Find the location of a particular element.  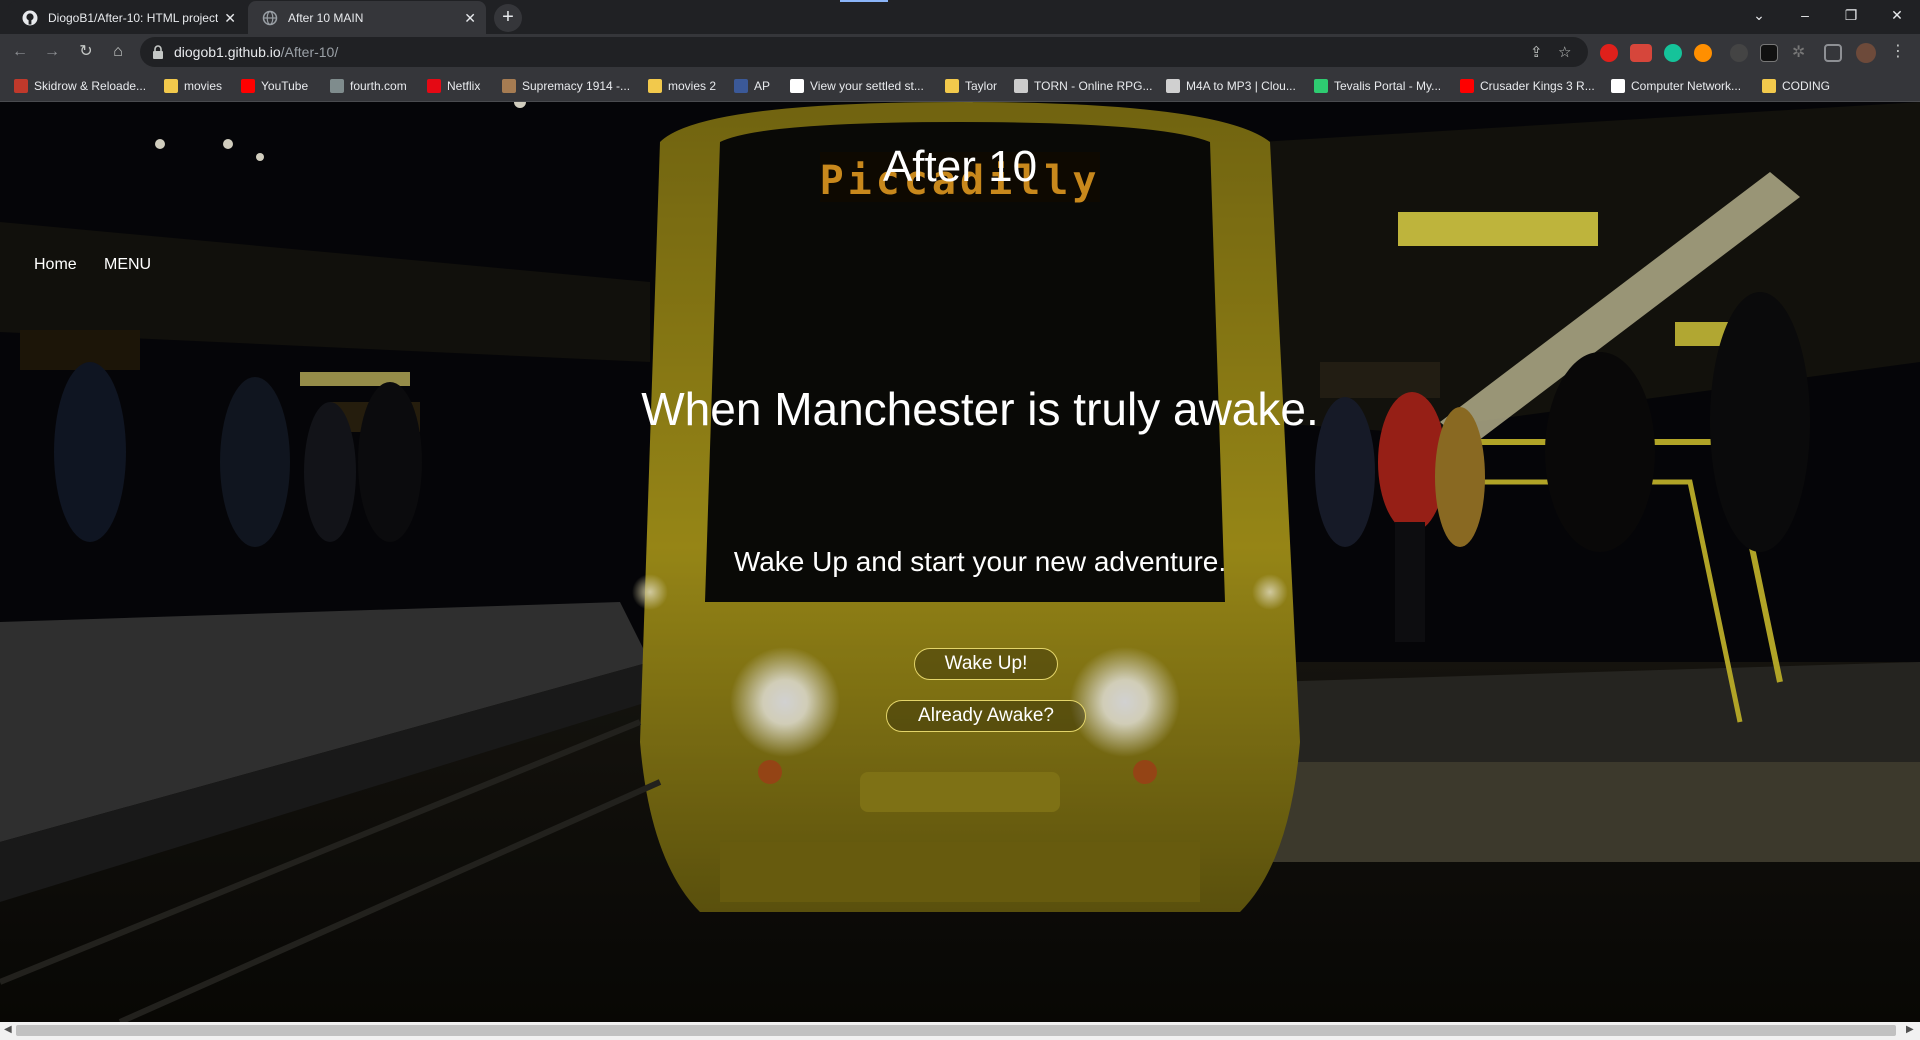

close-window-button: ✕ is located at coordinates (1897, 15).